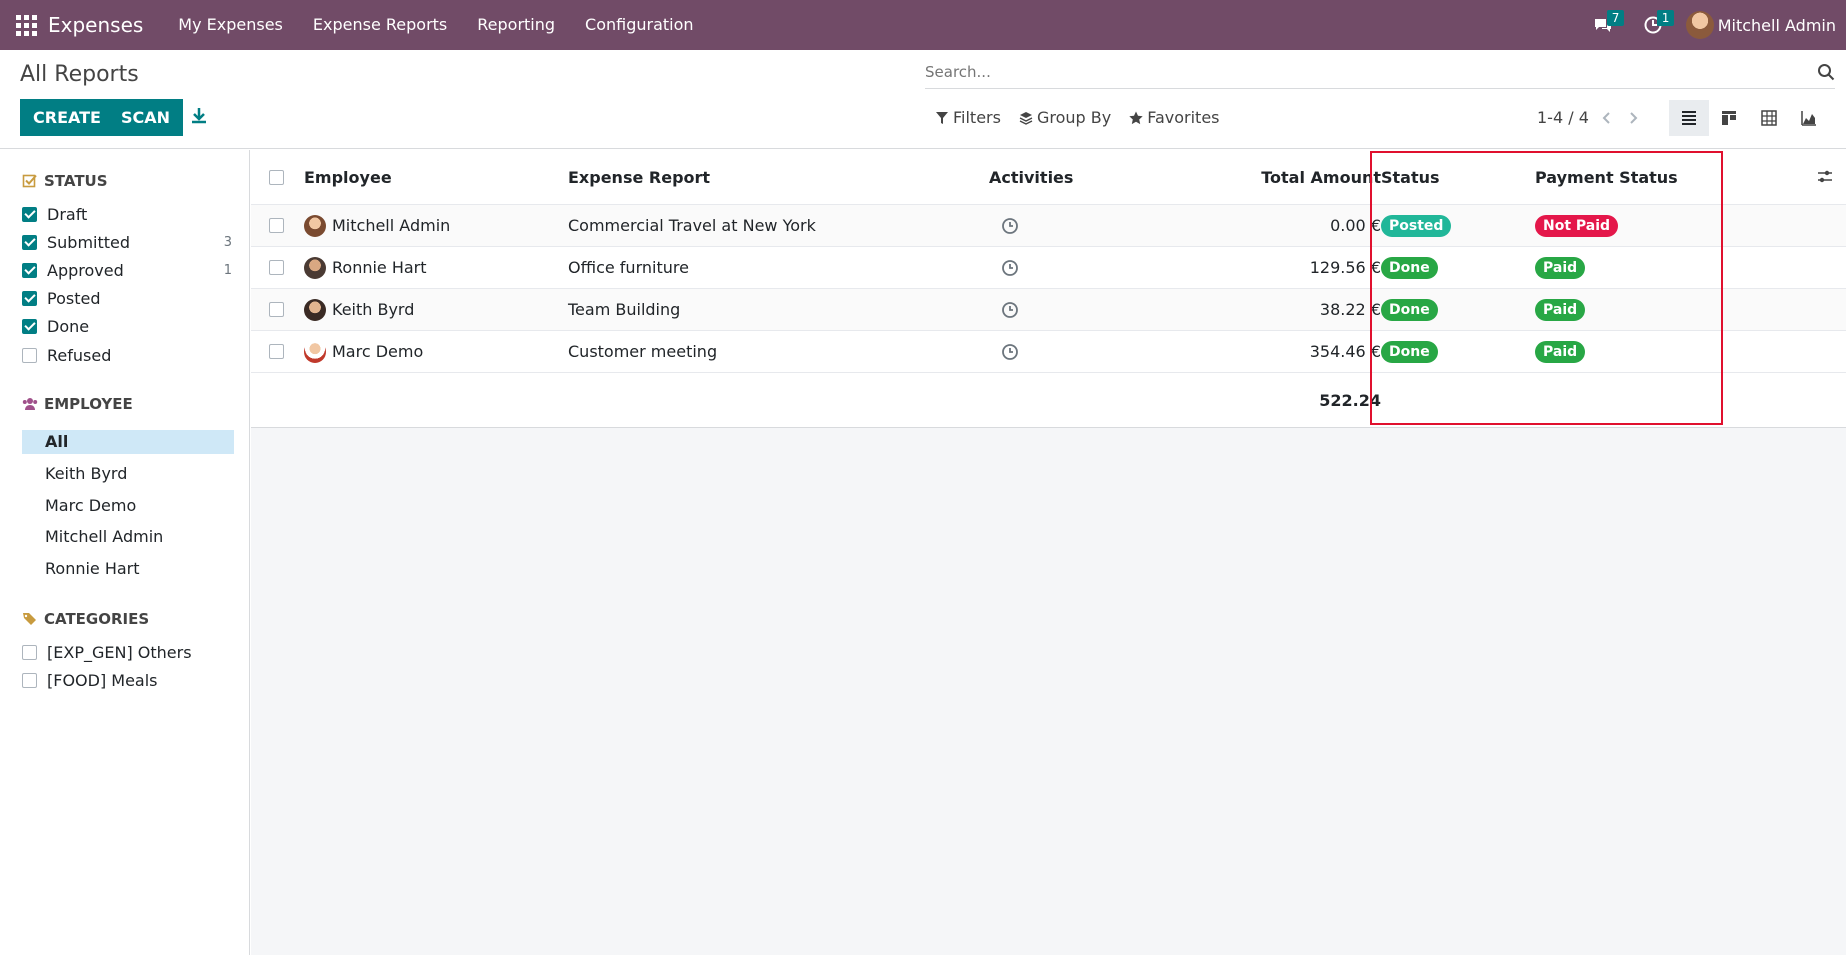  What do you see at coordinates (276, 177) in the screenshot?
I see `select-all-checkbox` at bounding box center [276, 177].